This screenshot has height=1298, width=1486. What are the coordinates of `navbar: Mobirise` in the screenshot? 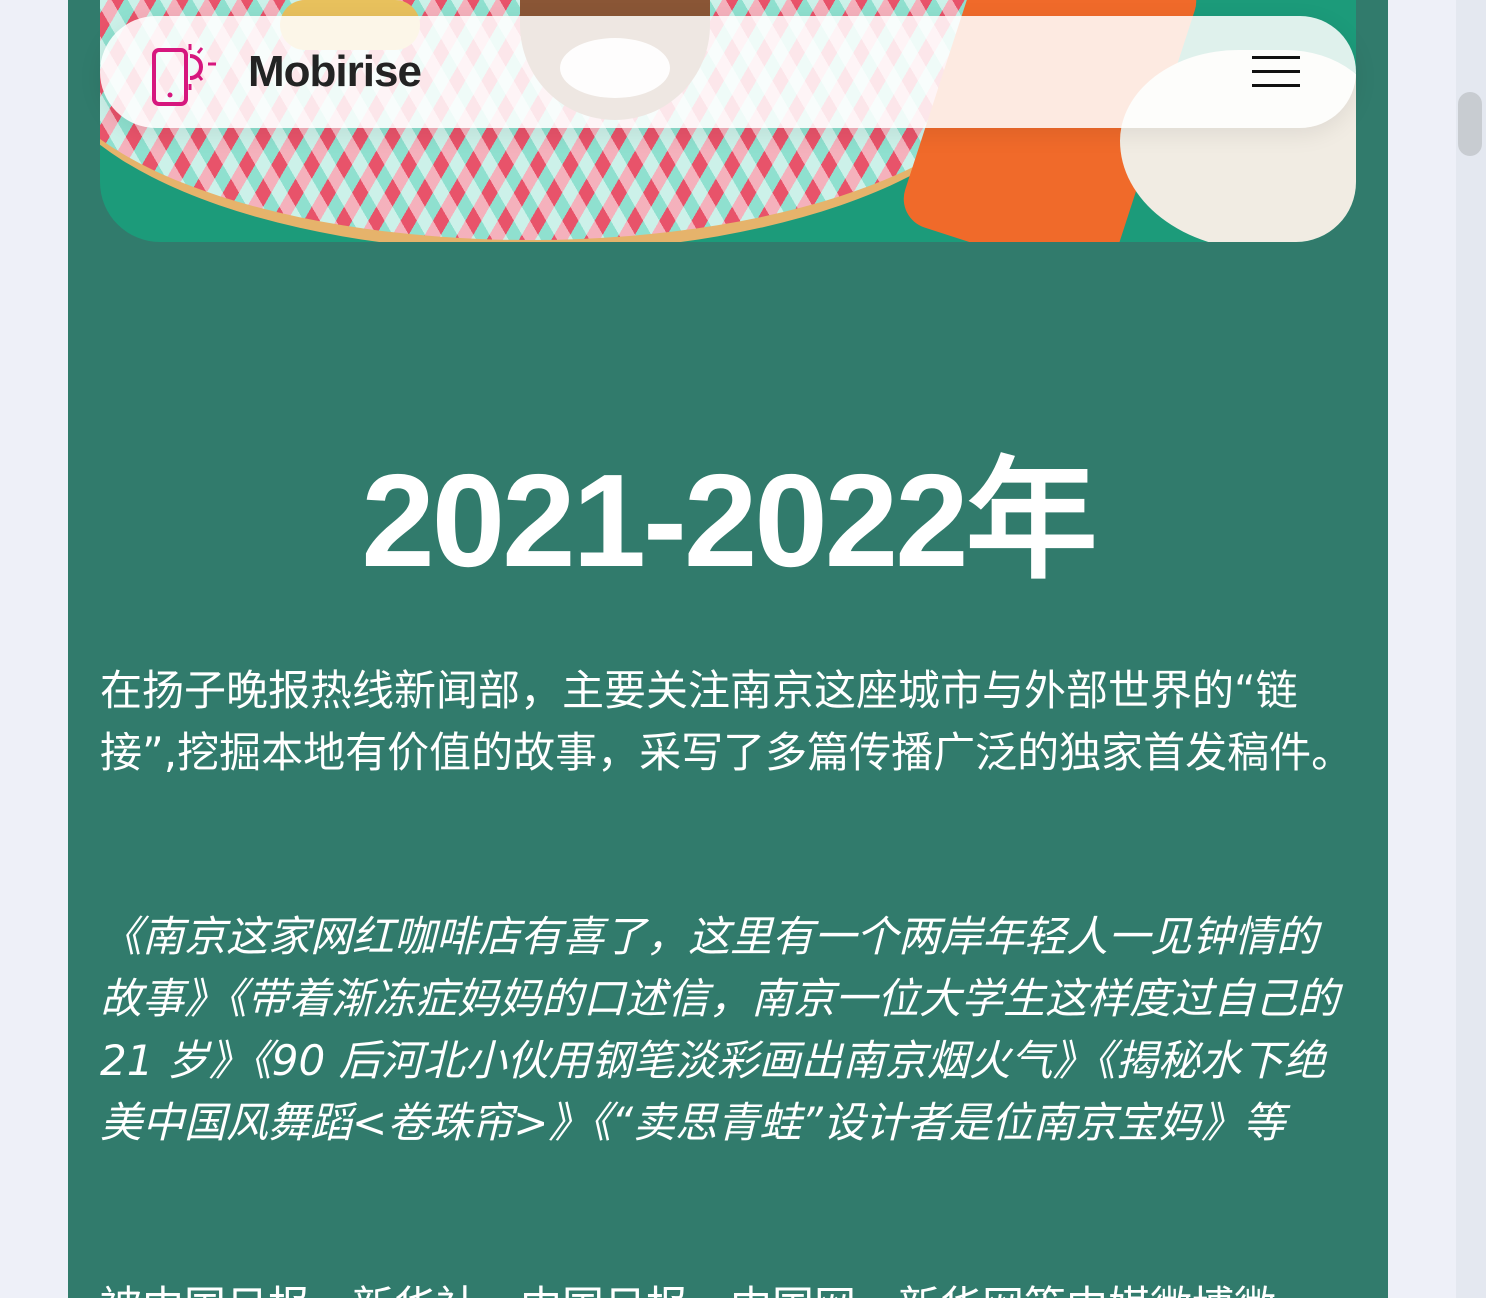 It's located at (728, 72).